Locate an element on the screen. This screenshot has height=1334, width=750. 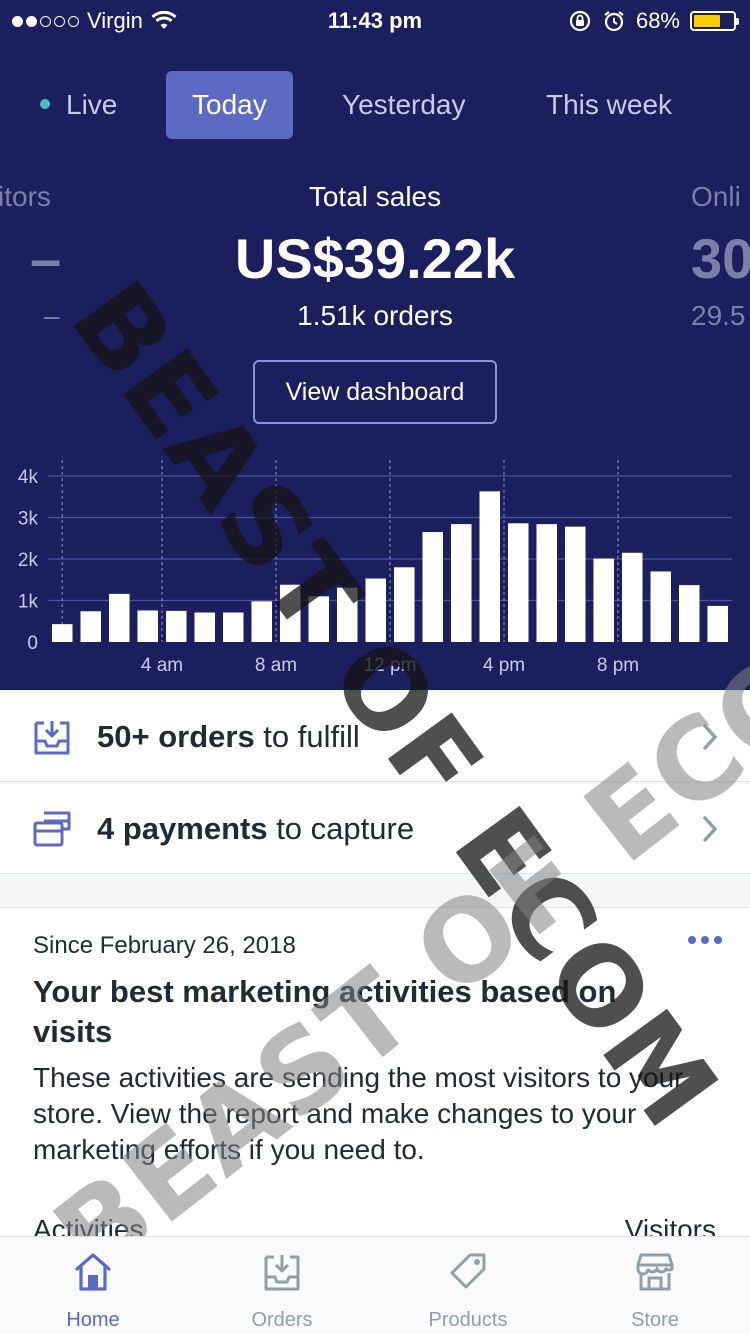
y-tick-label: 4k is located at coordinates (28, 477).